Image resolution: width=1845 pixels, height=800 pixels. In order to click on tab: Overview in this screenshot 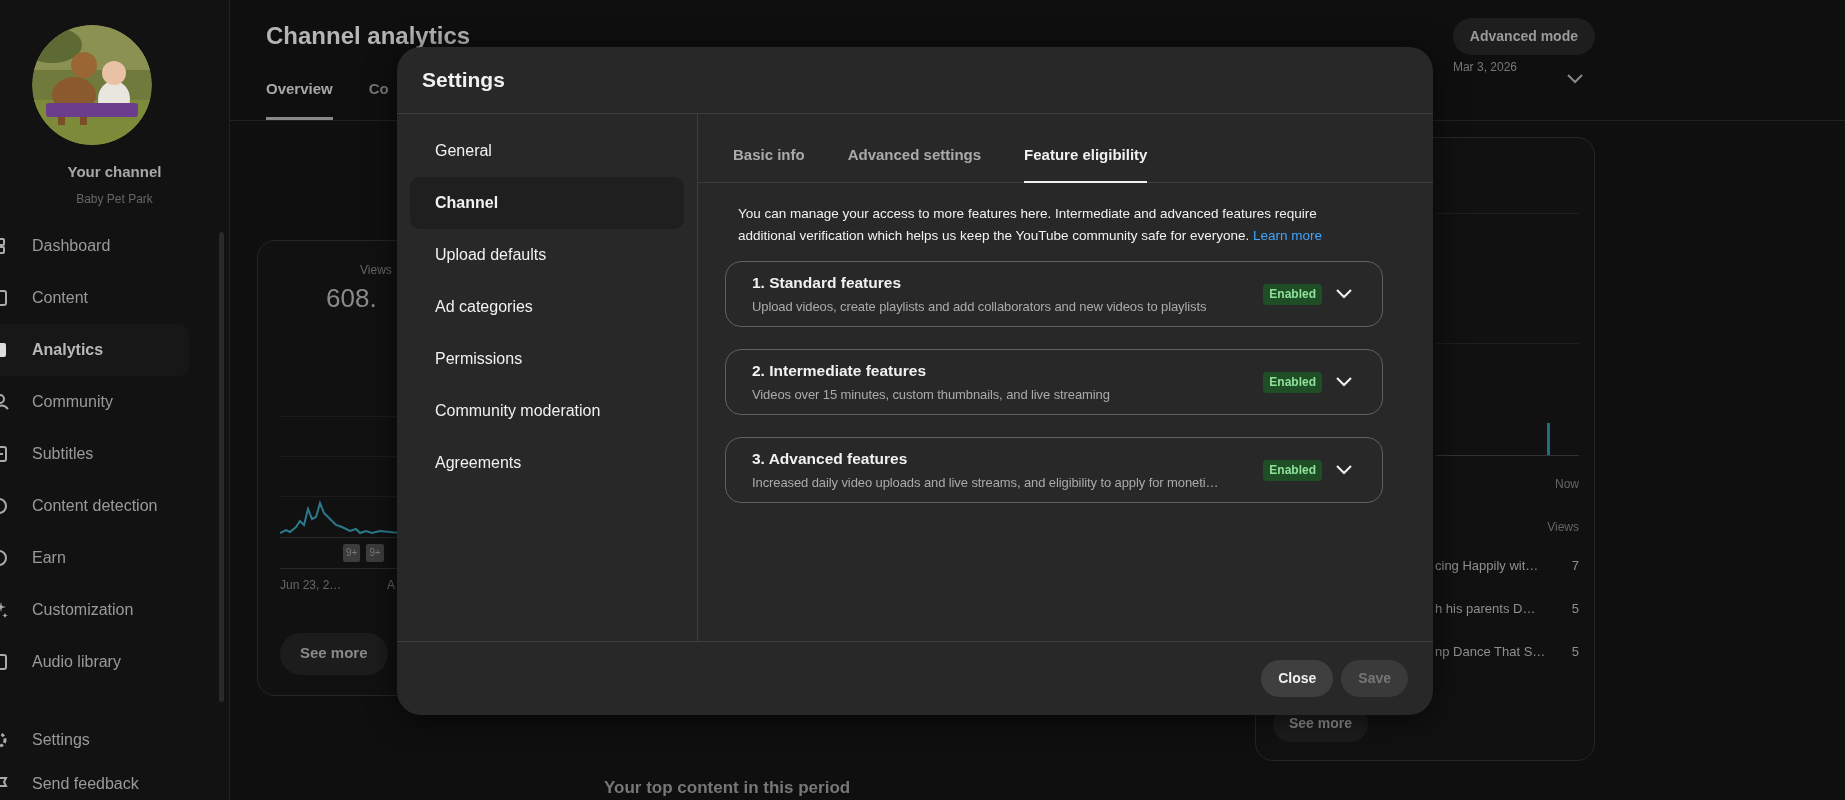, I will do `click(299, 90)`.